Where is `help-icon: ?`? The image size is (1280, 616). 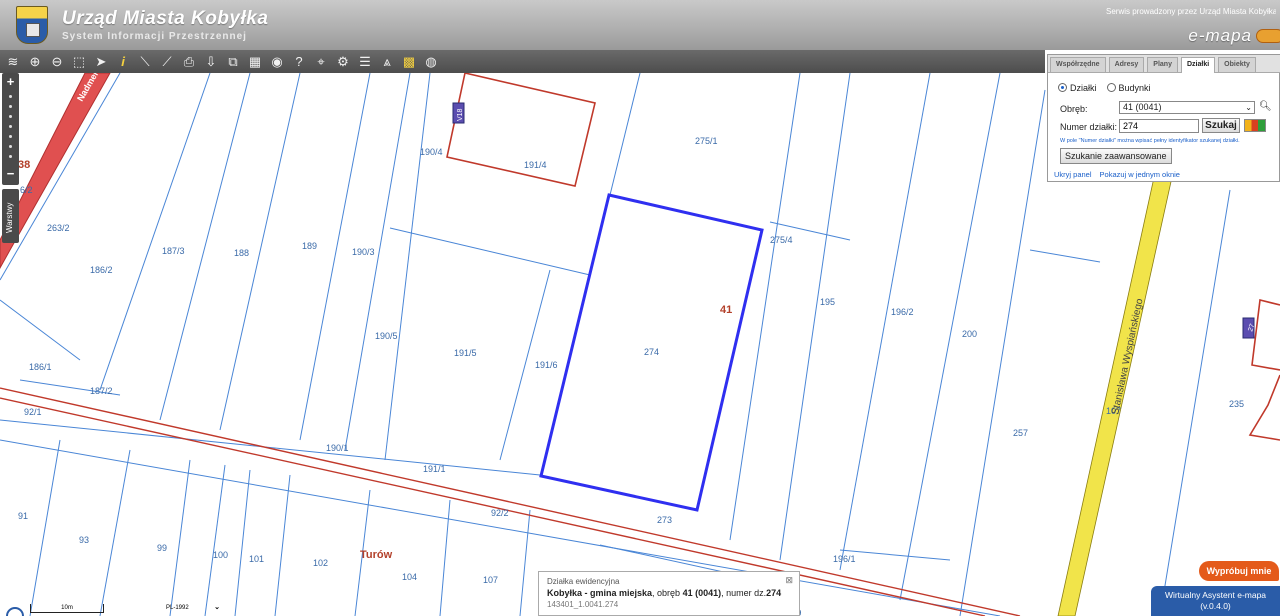 help-icon: ? is located at coordinates (299, 62).